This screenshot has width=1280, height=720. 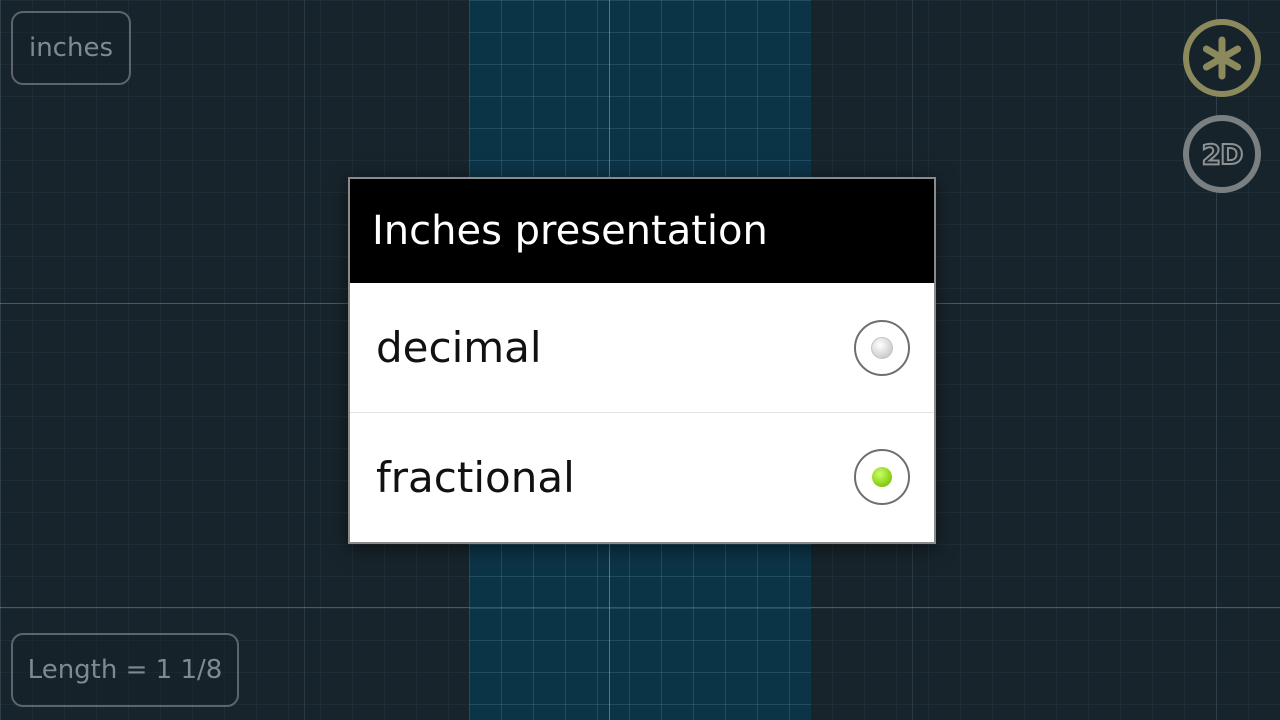 I want to click on dialog-title: Inches presentation, so click(x=642, y=231).